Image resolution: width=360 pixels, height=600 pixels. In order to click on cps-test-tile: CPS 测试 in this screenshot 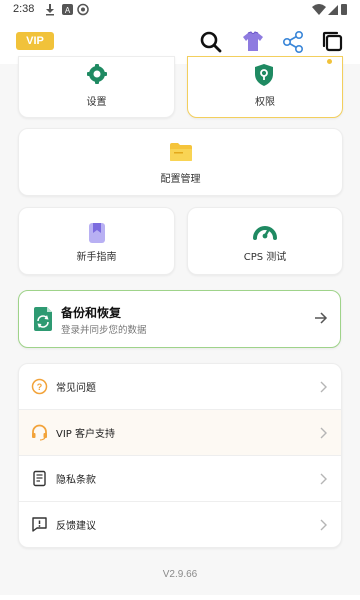, I will do `click(265, 241)`.